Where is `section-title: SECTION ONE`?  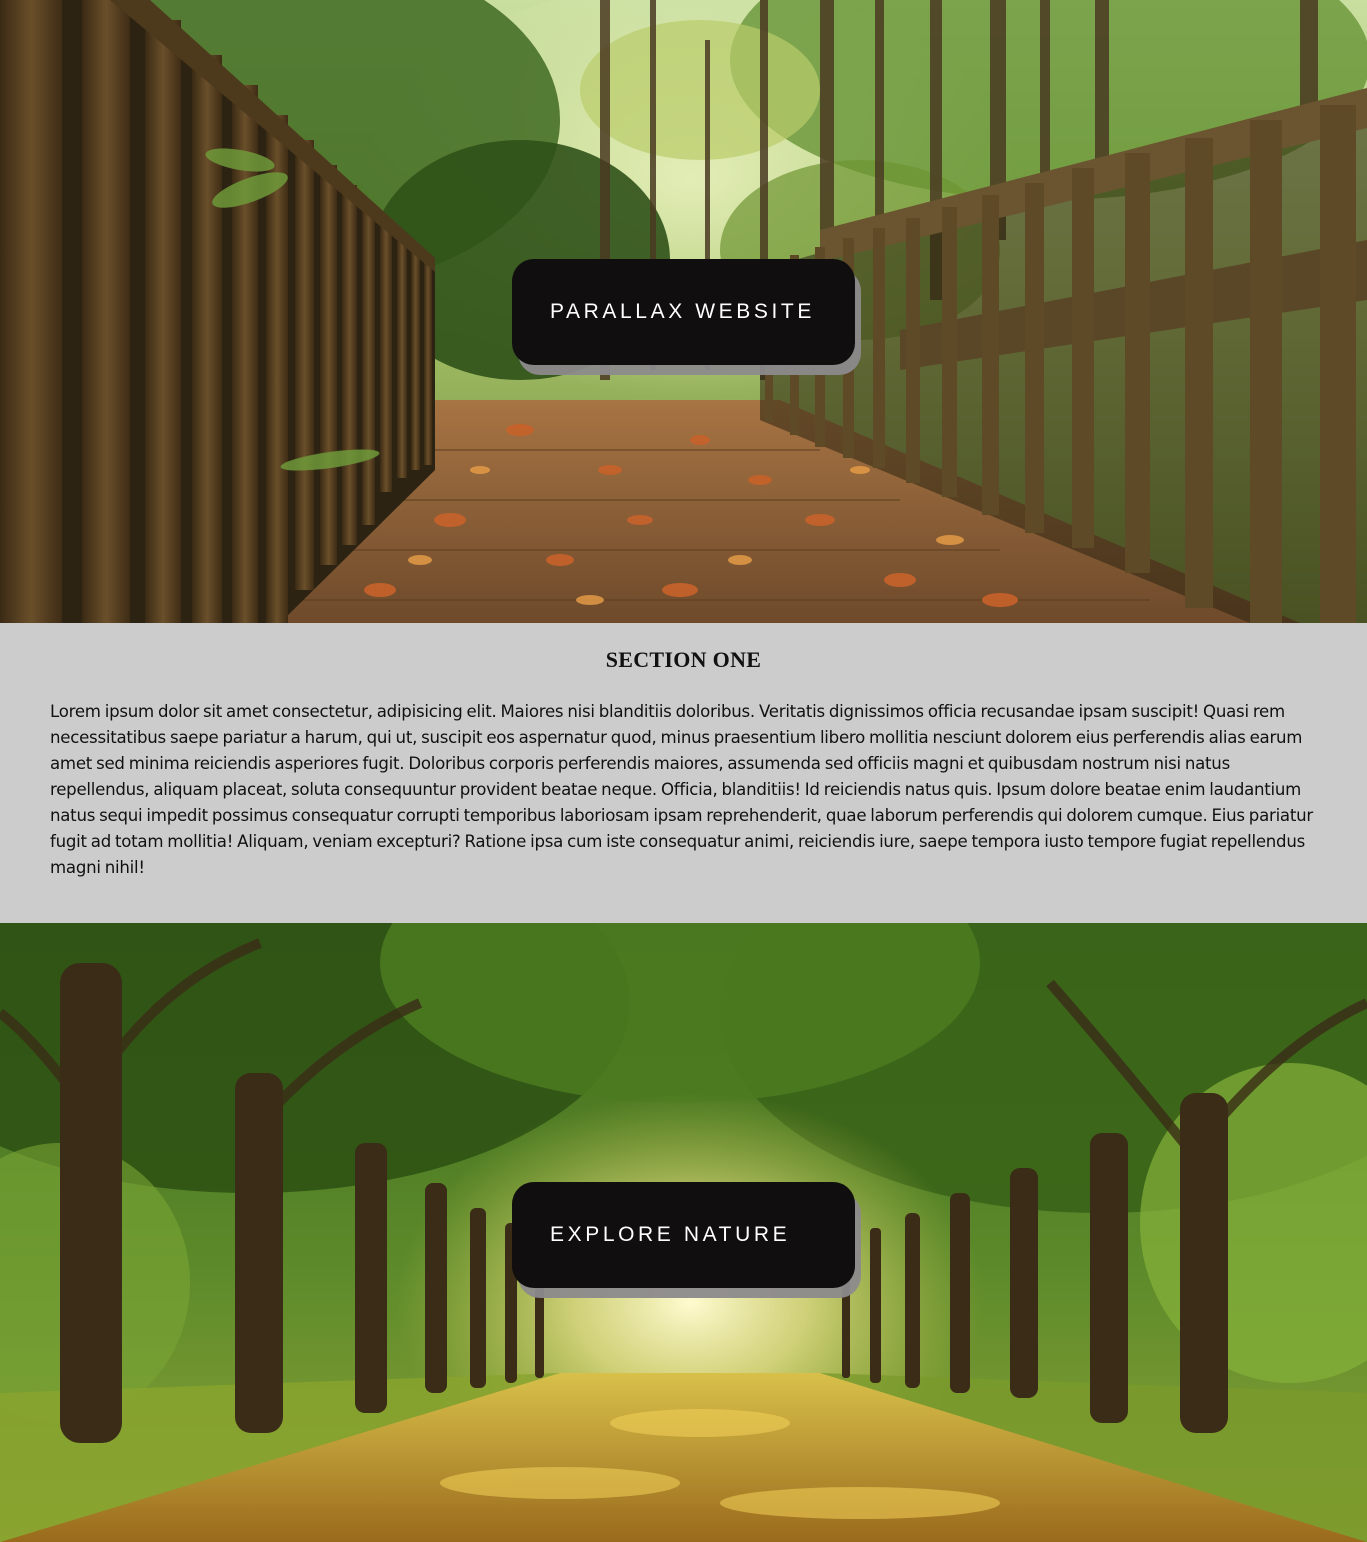 section-title: SECTION ONE is located at coordinates (683, 659).